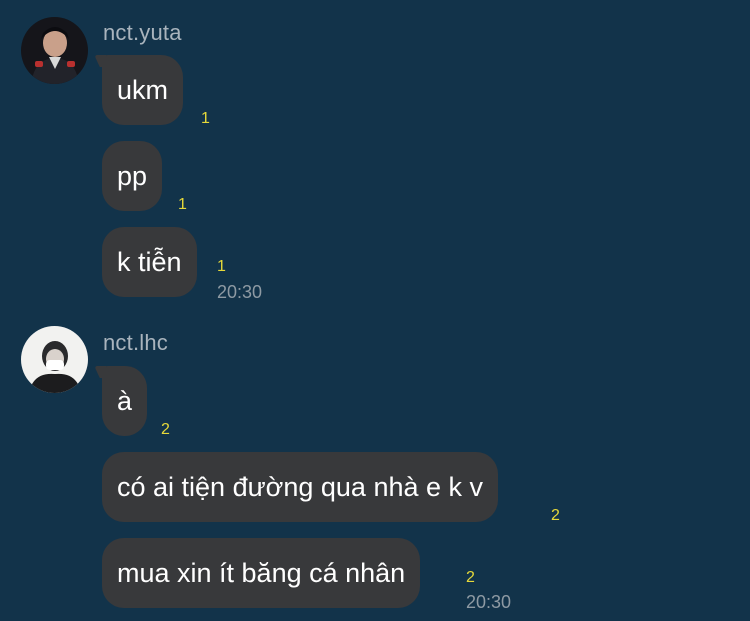 The image size is (750, 621). I want to click on message-bubble: pp, so click(132, 176).